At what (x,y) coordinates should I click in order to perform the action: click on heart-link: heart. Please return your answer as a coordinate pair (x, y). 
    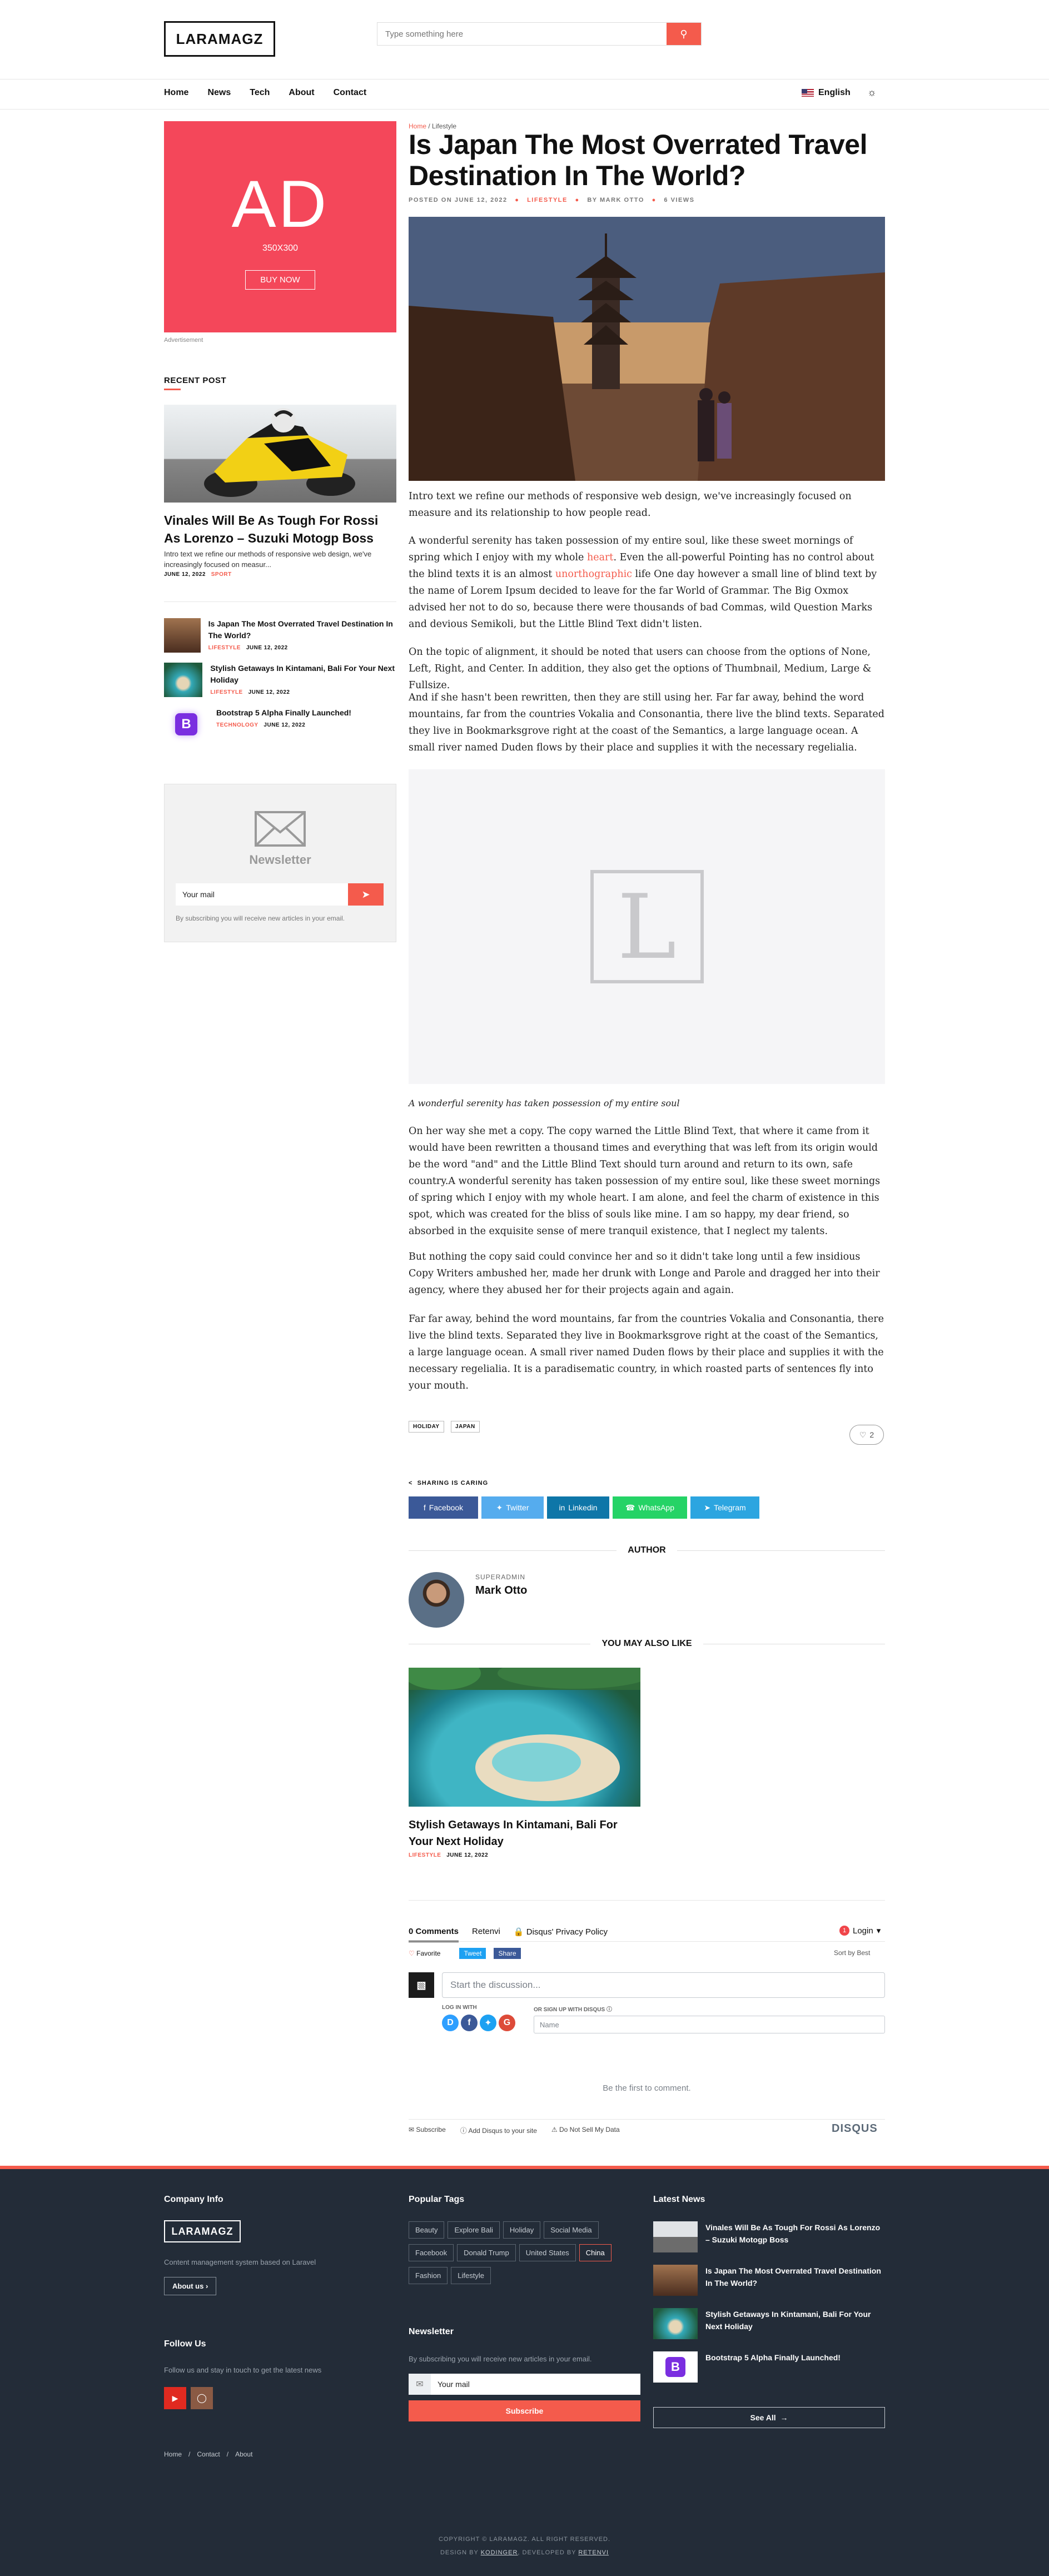
    Looking at the image, I should click on (600, 558).